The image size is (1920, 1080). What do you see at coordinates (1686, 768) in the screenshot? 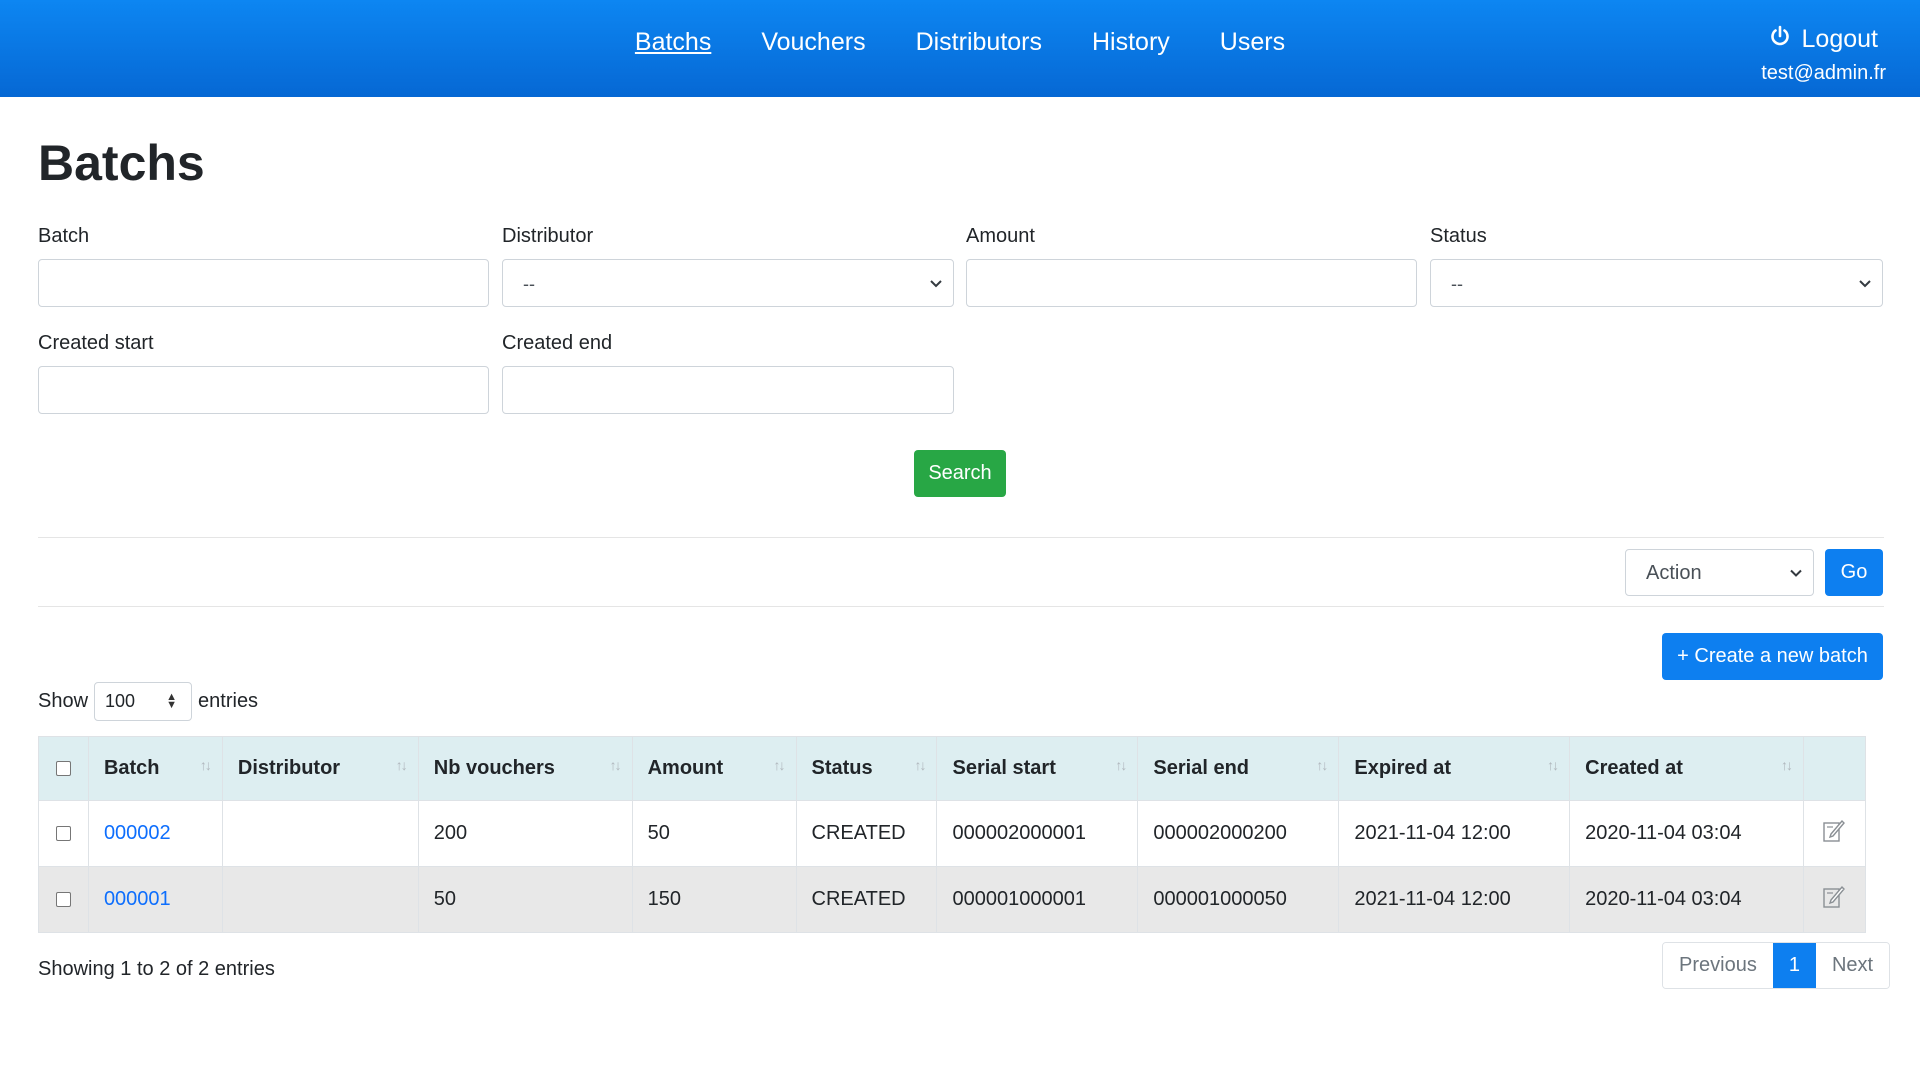
I see `column-header-created-at: Created at ↑↓` at bounding box center [1686, 768].